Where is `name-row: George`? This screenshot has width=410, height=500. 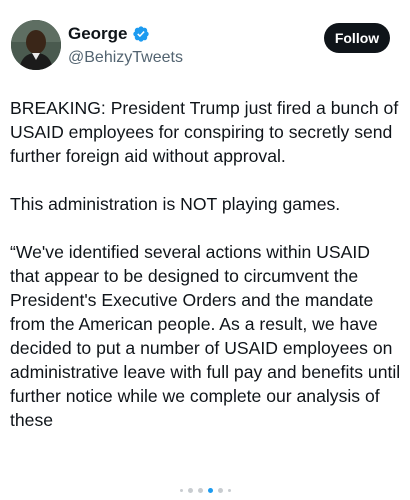
name-row: George is located at coordinates (109, 34).